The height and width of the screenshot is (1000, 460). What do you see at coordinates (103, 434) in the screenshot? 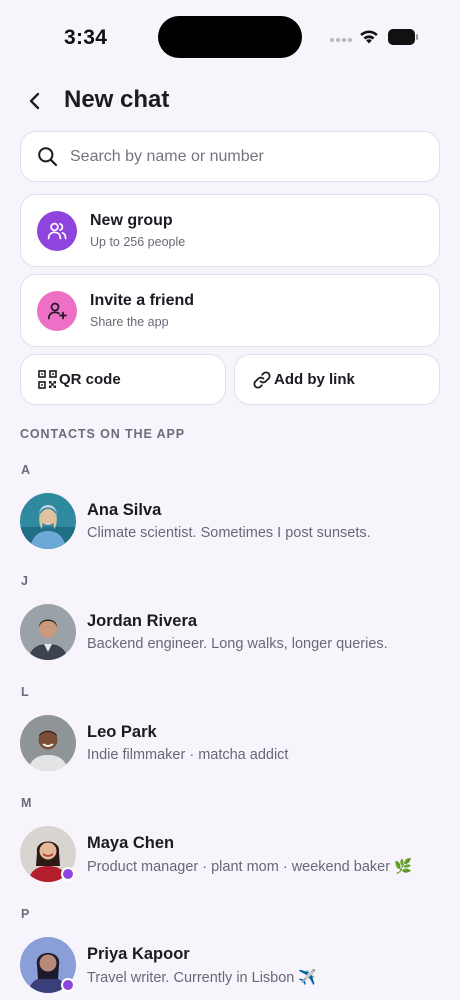
I see `contacts-section-title: CONTACTS ON THE APP` at bounding box center [103, 434].